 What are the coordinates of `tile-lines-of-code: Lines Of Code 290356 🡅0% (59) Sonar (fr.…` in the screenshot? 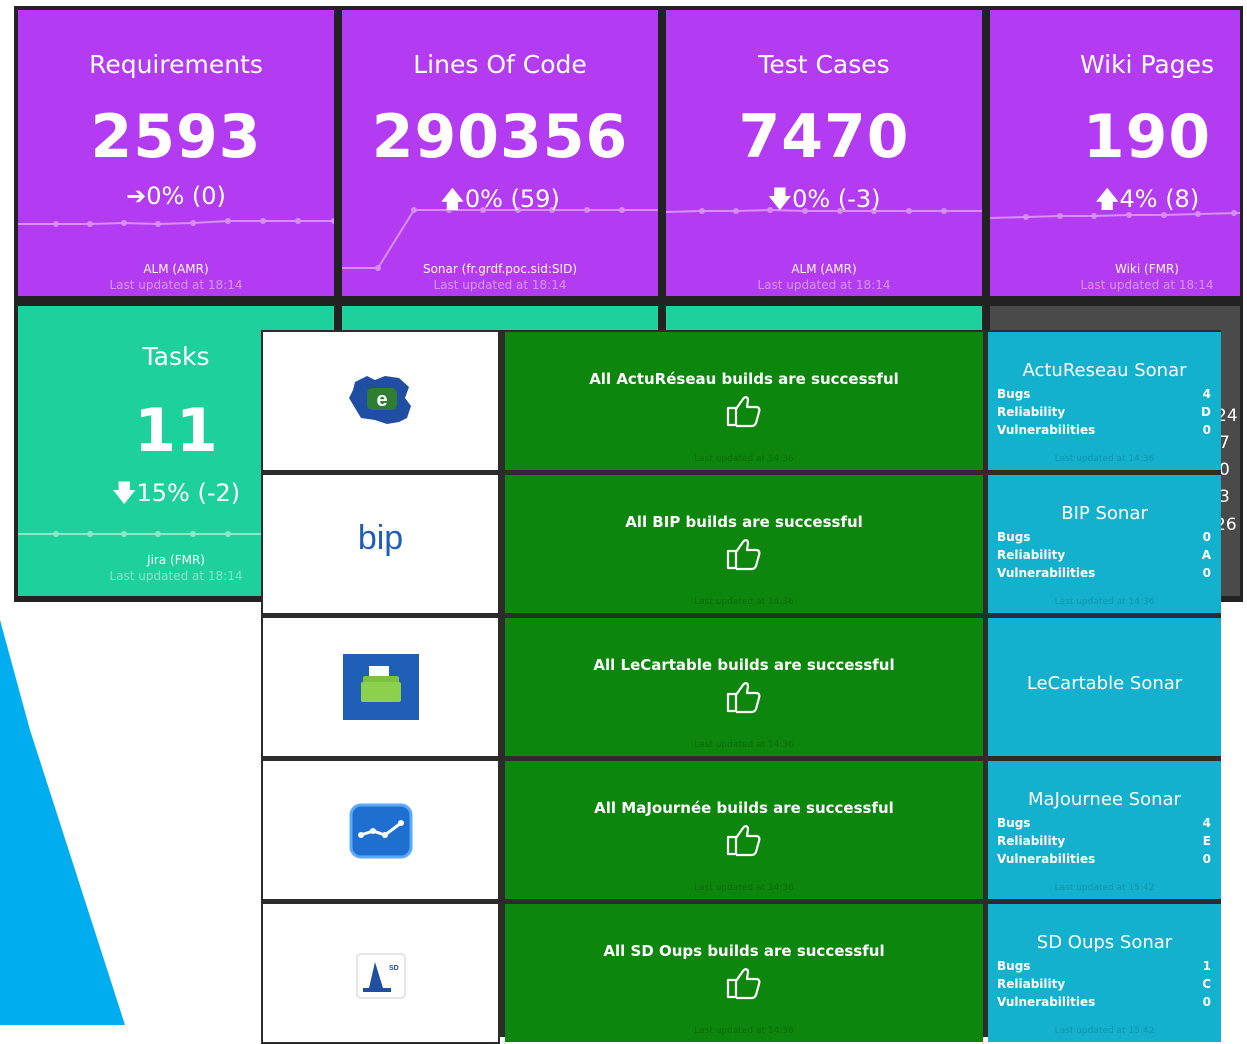 It's located at (500, 153).